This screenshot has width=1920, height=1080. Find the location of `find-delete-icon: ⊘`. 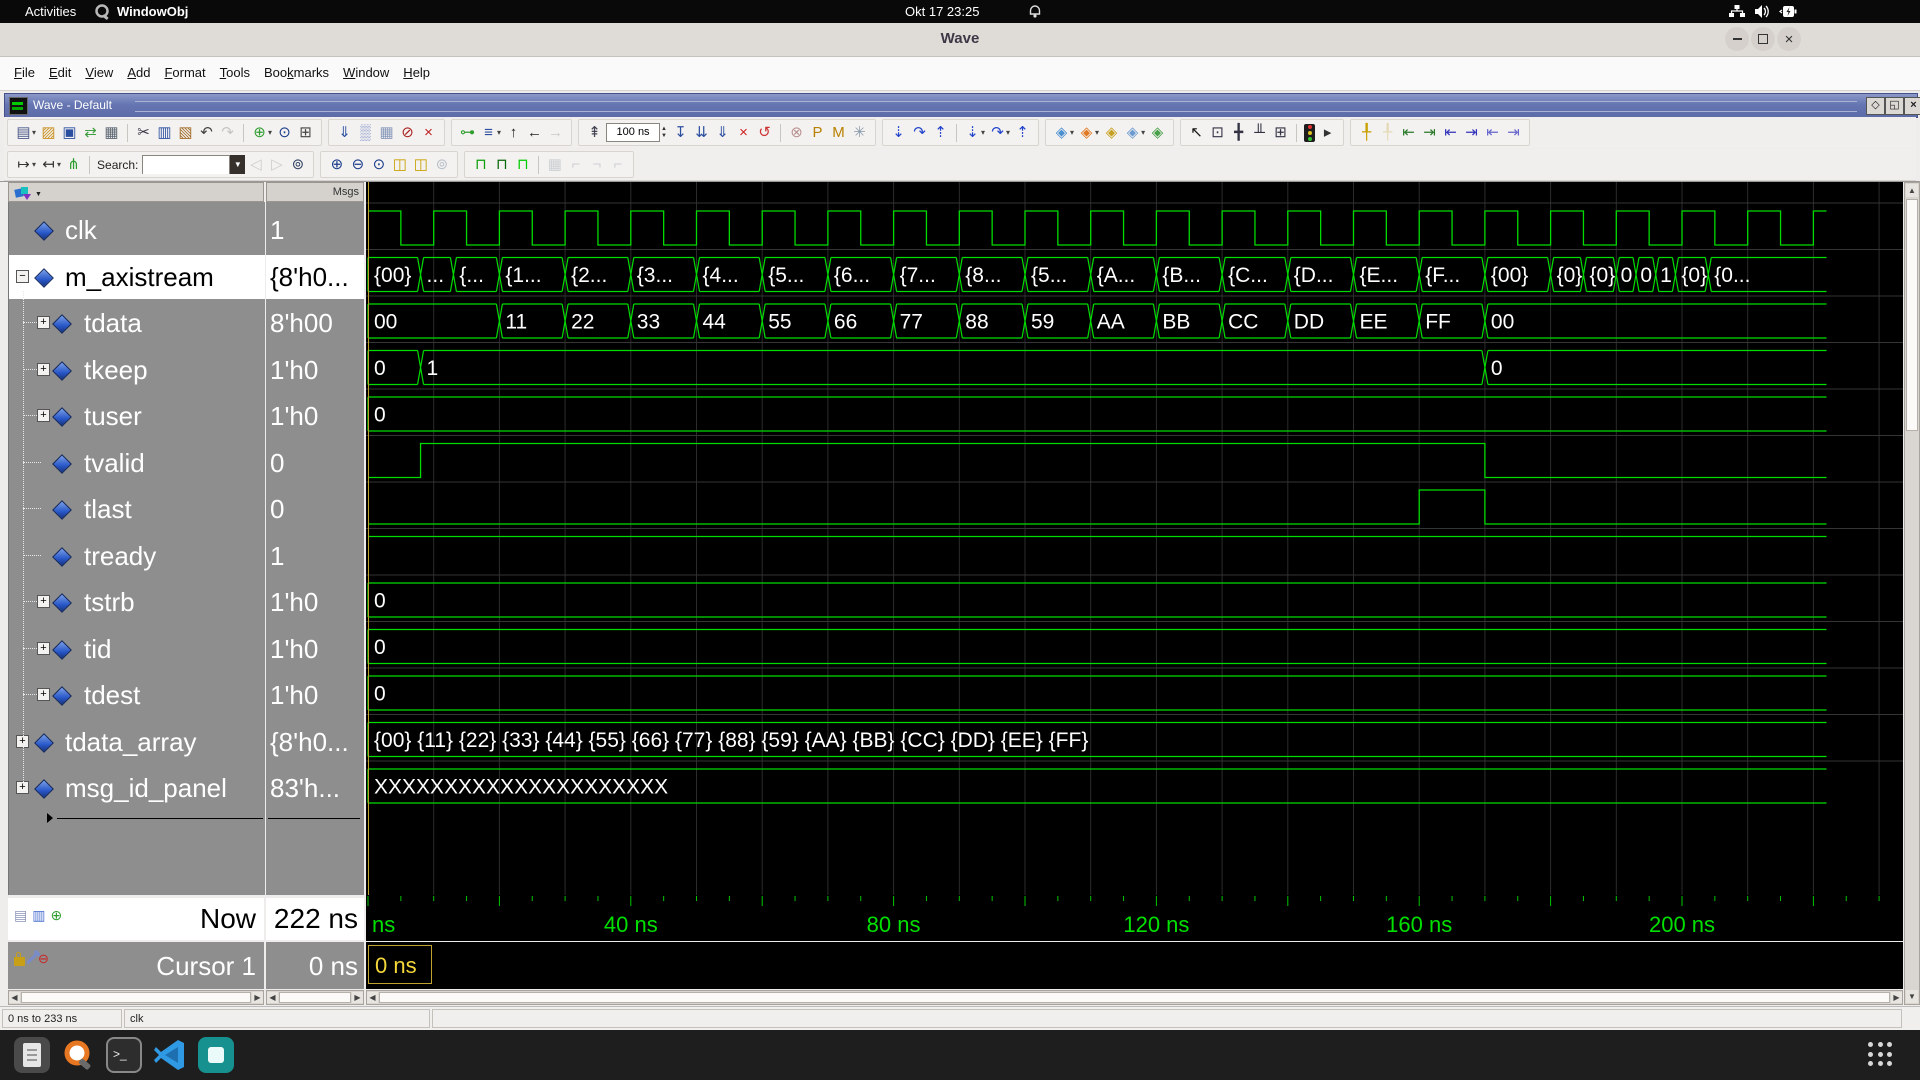

find-delete-icon: ⊘ is located at coordinates (407, 133).